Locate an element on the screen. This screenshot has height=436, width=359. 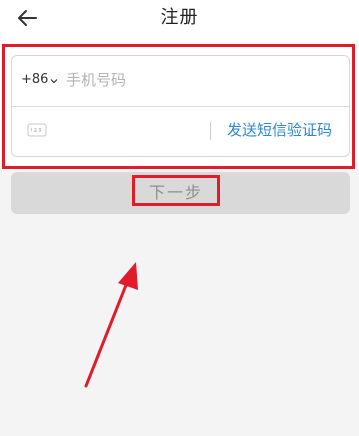
next-step-button: 下一步 is located at coordinates (180, 193).